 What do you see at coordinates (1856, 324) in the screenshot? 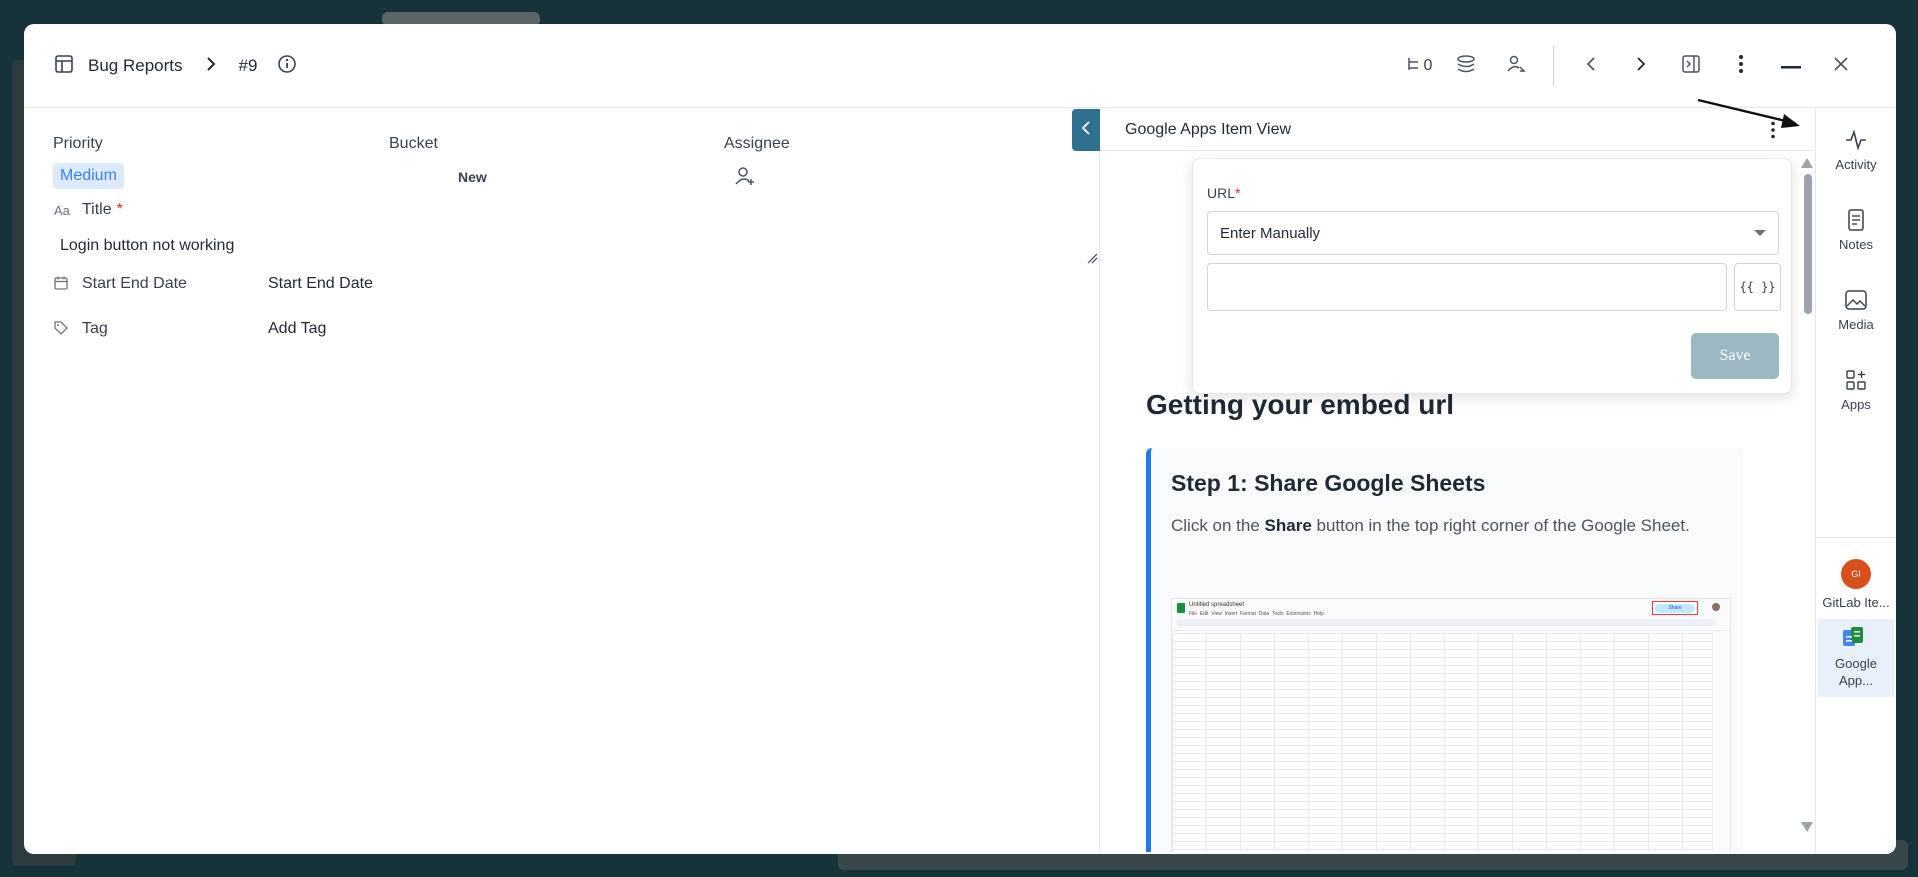
I see `rail-label-media: Media` at bounding box center [1856, 324].